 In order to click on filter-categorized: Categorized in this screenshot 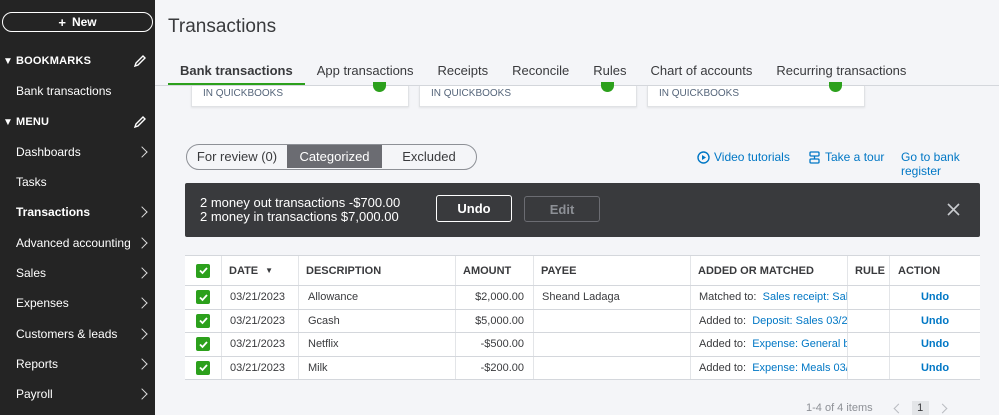, I will do `click(334, 156)`.